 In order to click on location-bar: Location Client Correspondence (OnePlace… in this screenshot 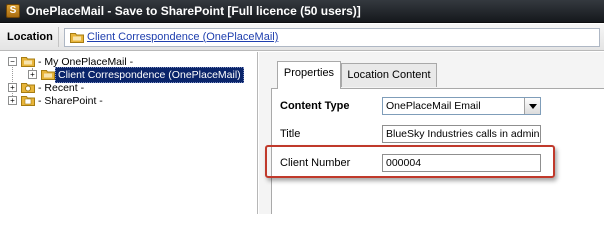, I will do `click(302, 37)`.